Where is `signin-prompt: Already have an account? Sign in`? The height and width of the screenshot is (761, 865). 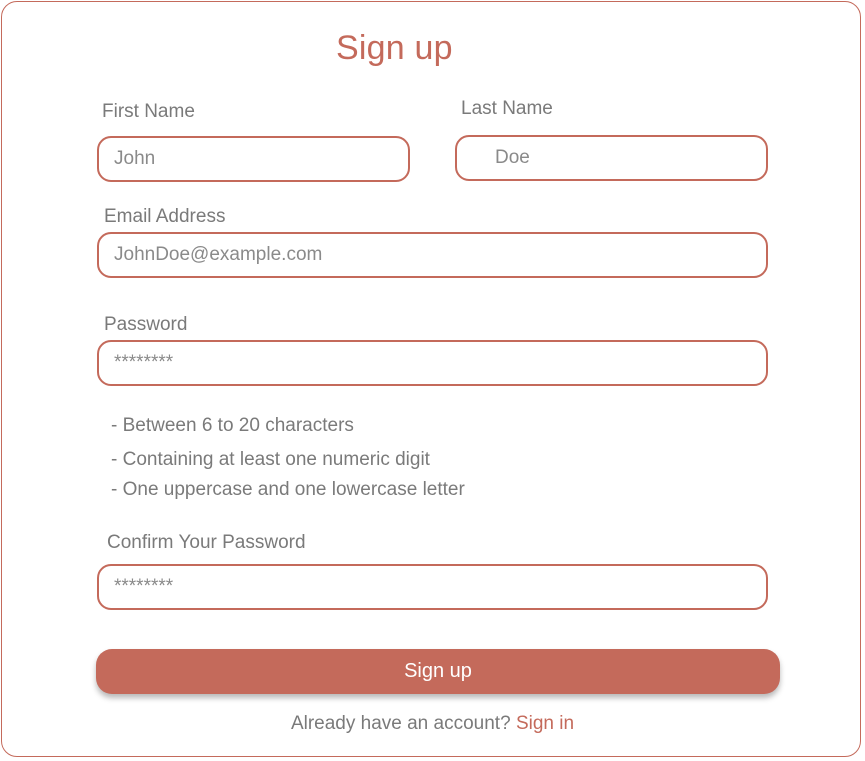
signin-prompt: Already have an account? Sign in is located at coordinates (432, 724).